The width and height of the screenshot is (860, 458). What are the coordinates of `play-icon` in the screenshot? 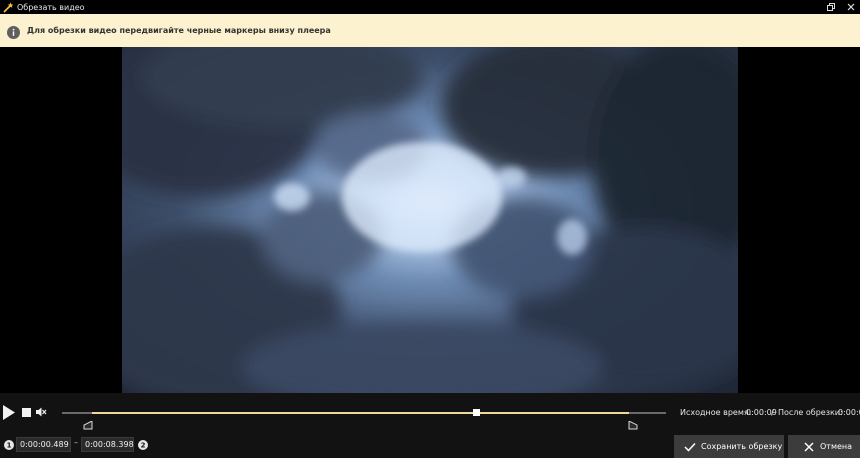 It's located at (9, 412).